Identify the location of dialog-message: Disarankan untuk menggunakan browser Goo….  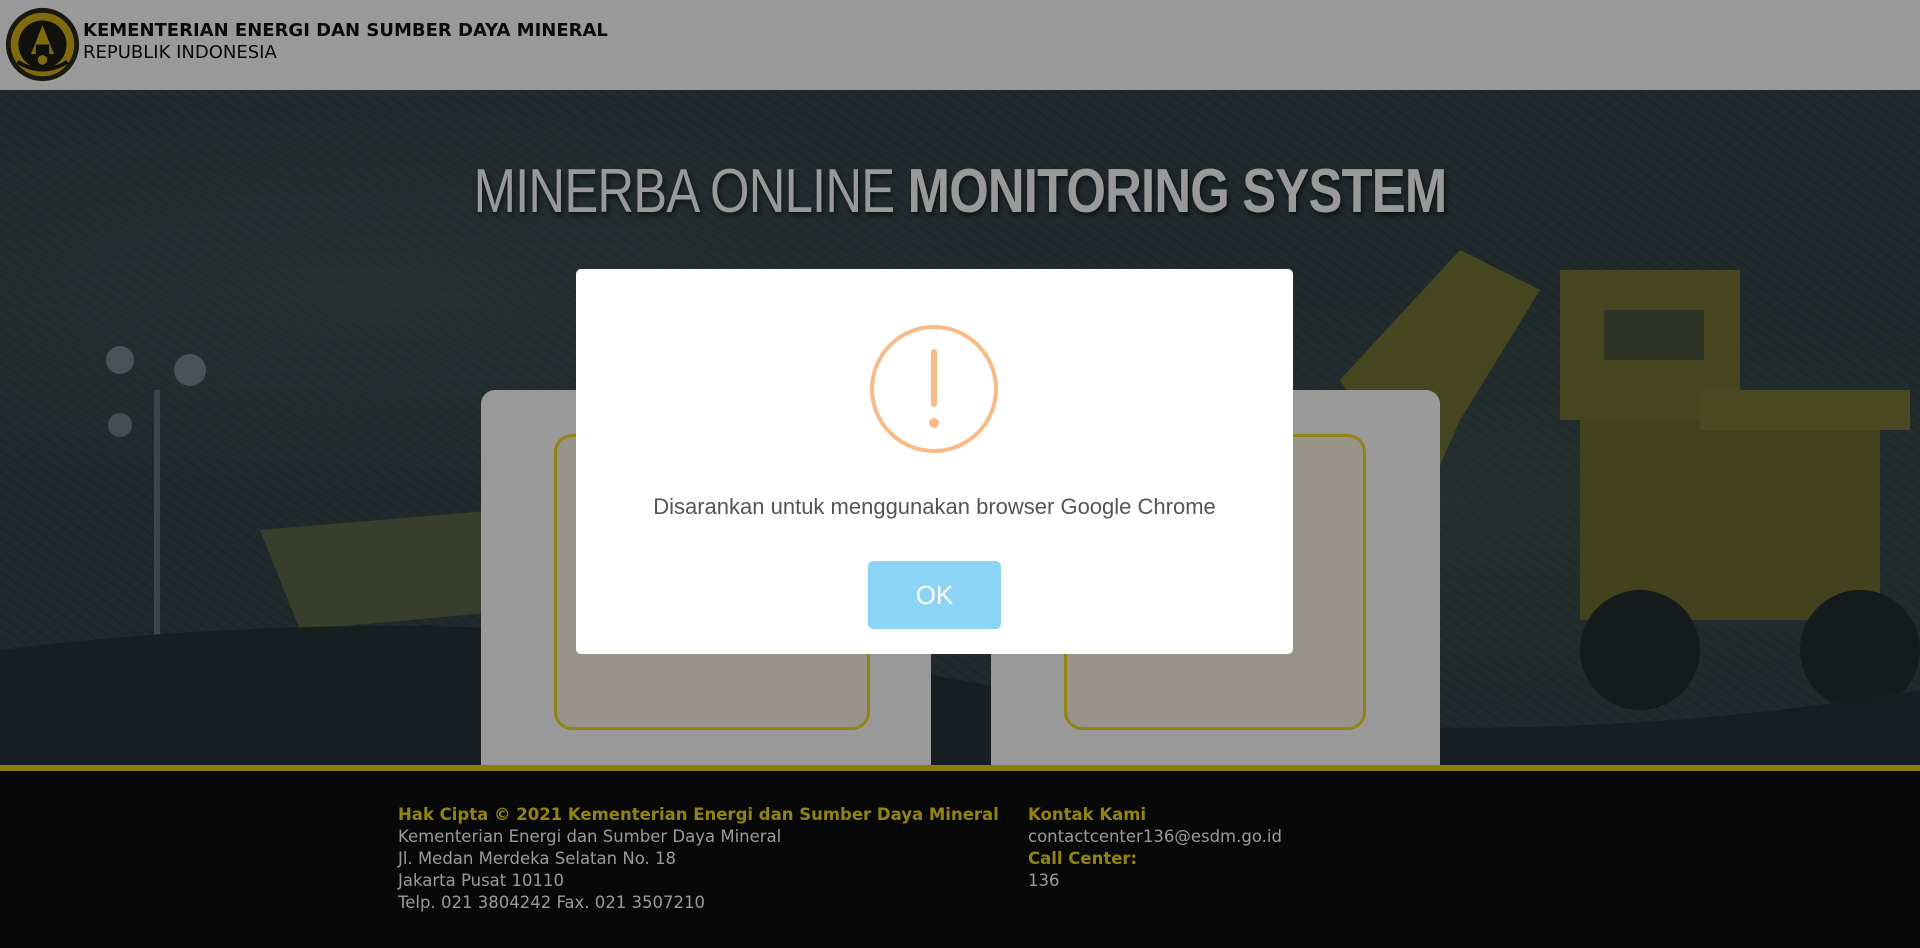
(934, 506).